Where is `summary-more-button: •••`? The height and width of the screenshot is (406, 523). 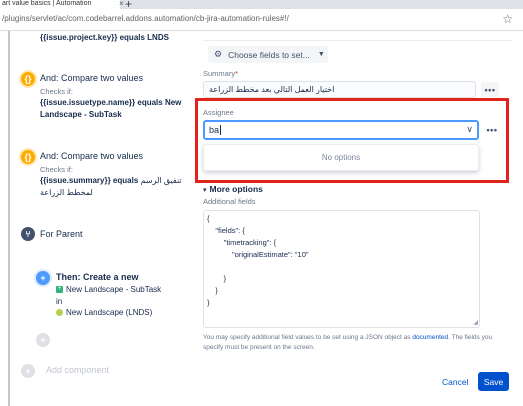 summary-more-button: ••• is located at coordinates (490, 89).